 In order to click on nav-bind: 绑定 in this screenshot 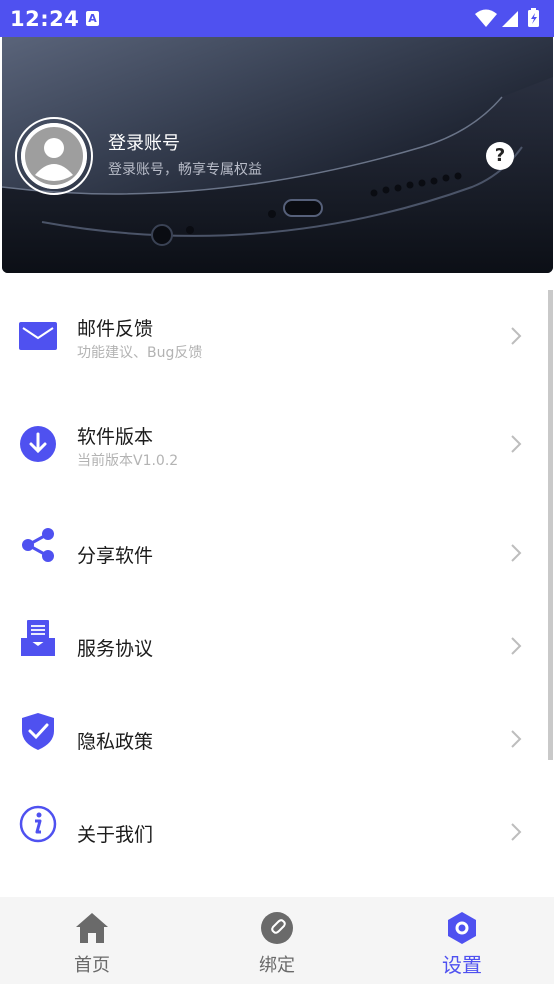, I will do `click(277, 940)`.